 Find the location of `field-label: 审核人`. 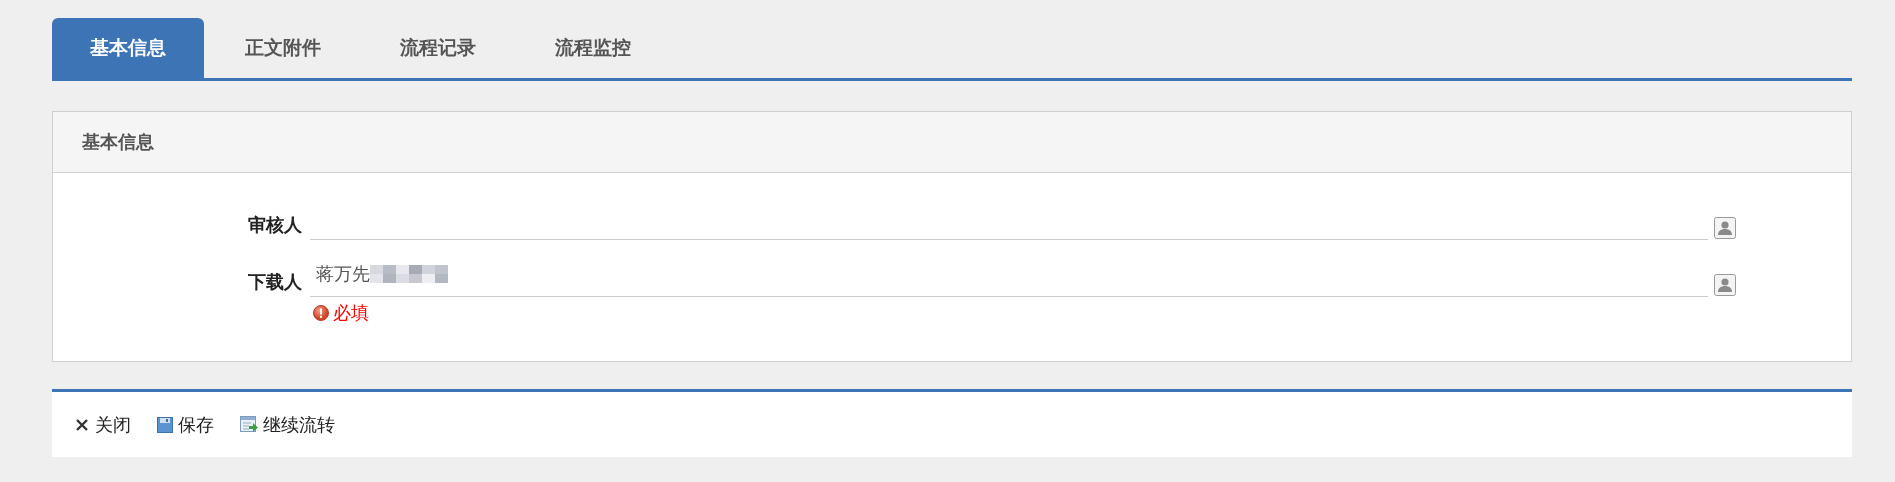

field-label: 审核人 is located at coordinates (275, 225).